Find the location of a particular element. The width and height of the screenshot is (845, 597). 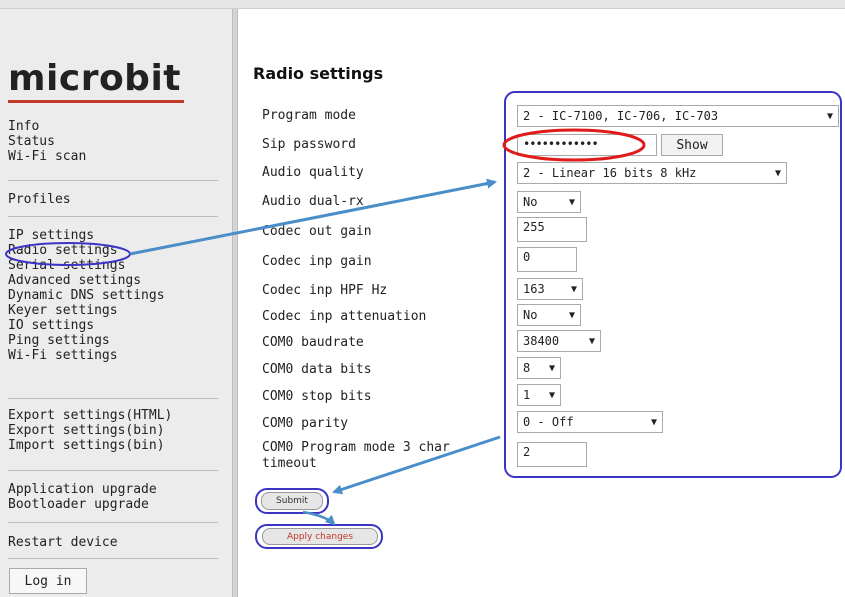

codec-inp-attenuation-select: No ▼ is located at coordinates (549, 315).